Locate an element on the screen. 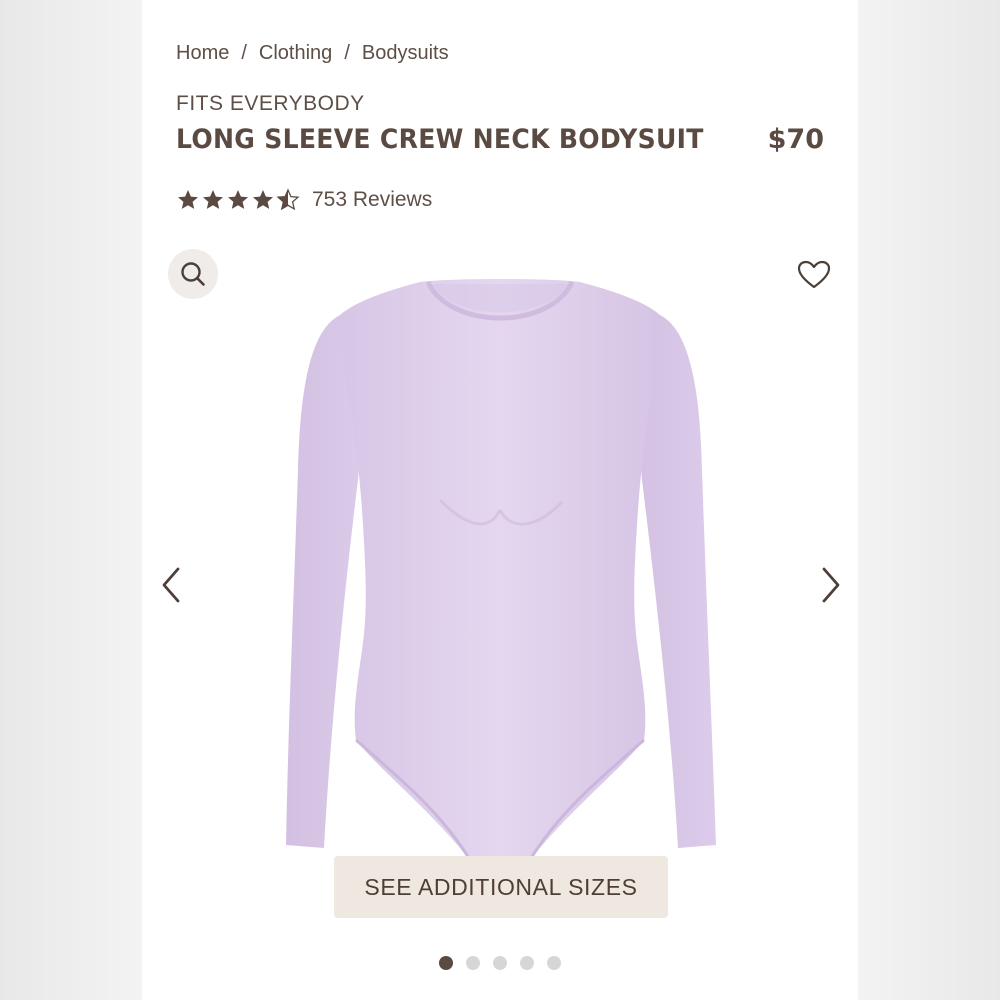  breadcrumb-home: Home is located at coordinates (202, 53).